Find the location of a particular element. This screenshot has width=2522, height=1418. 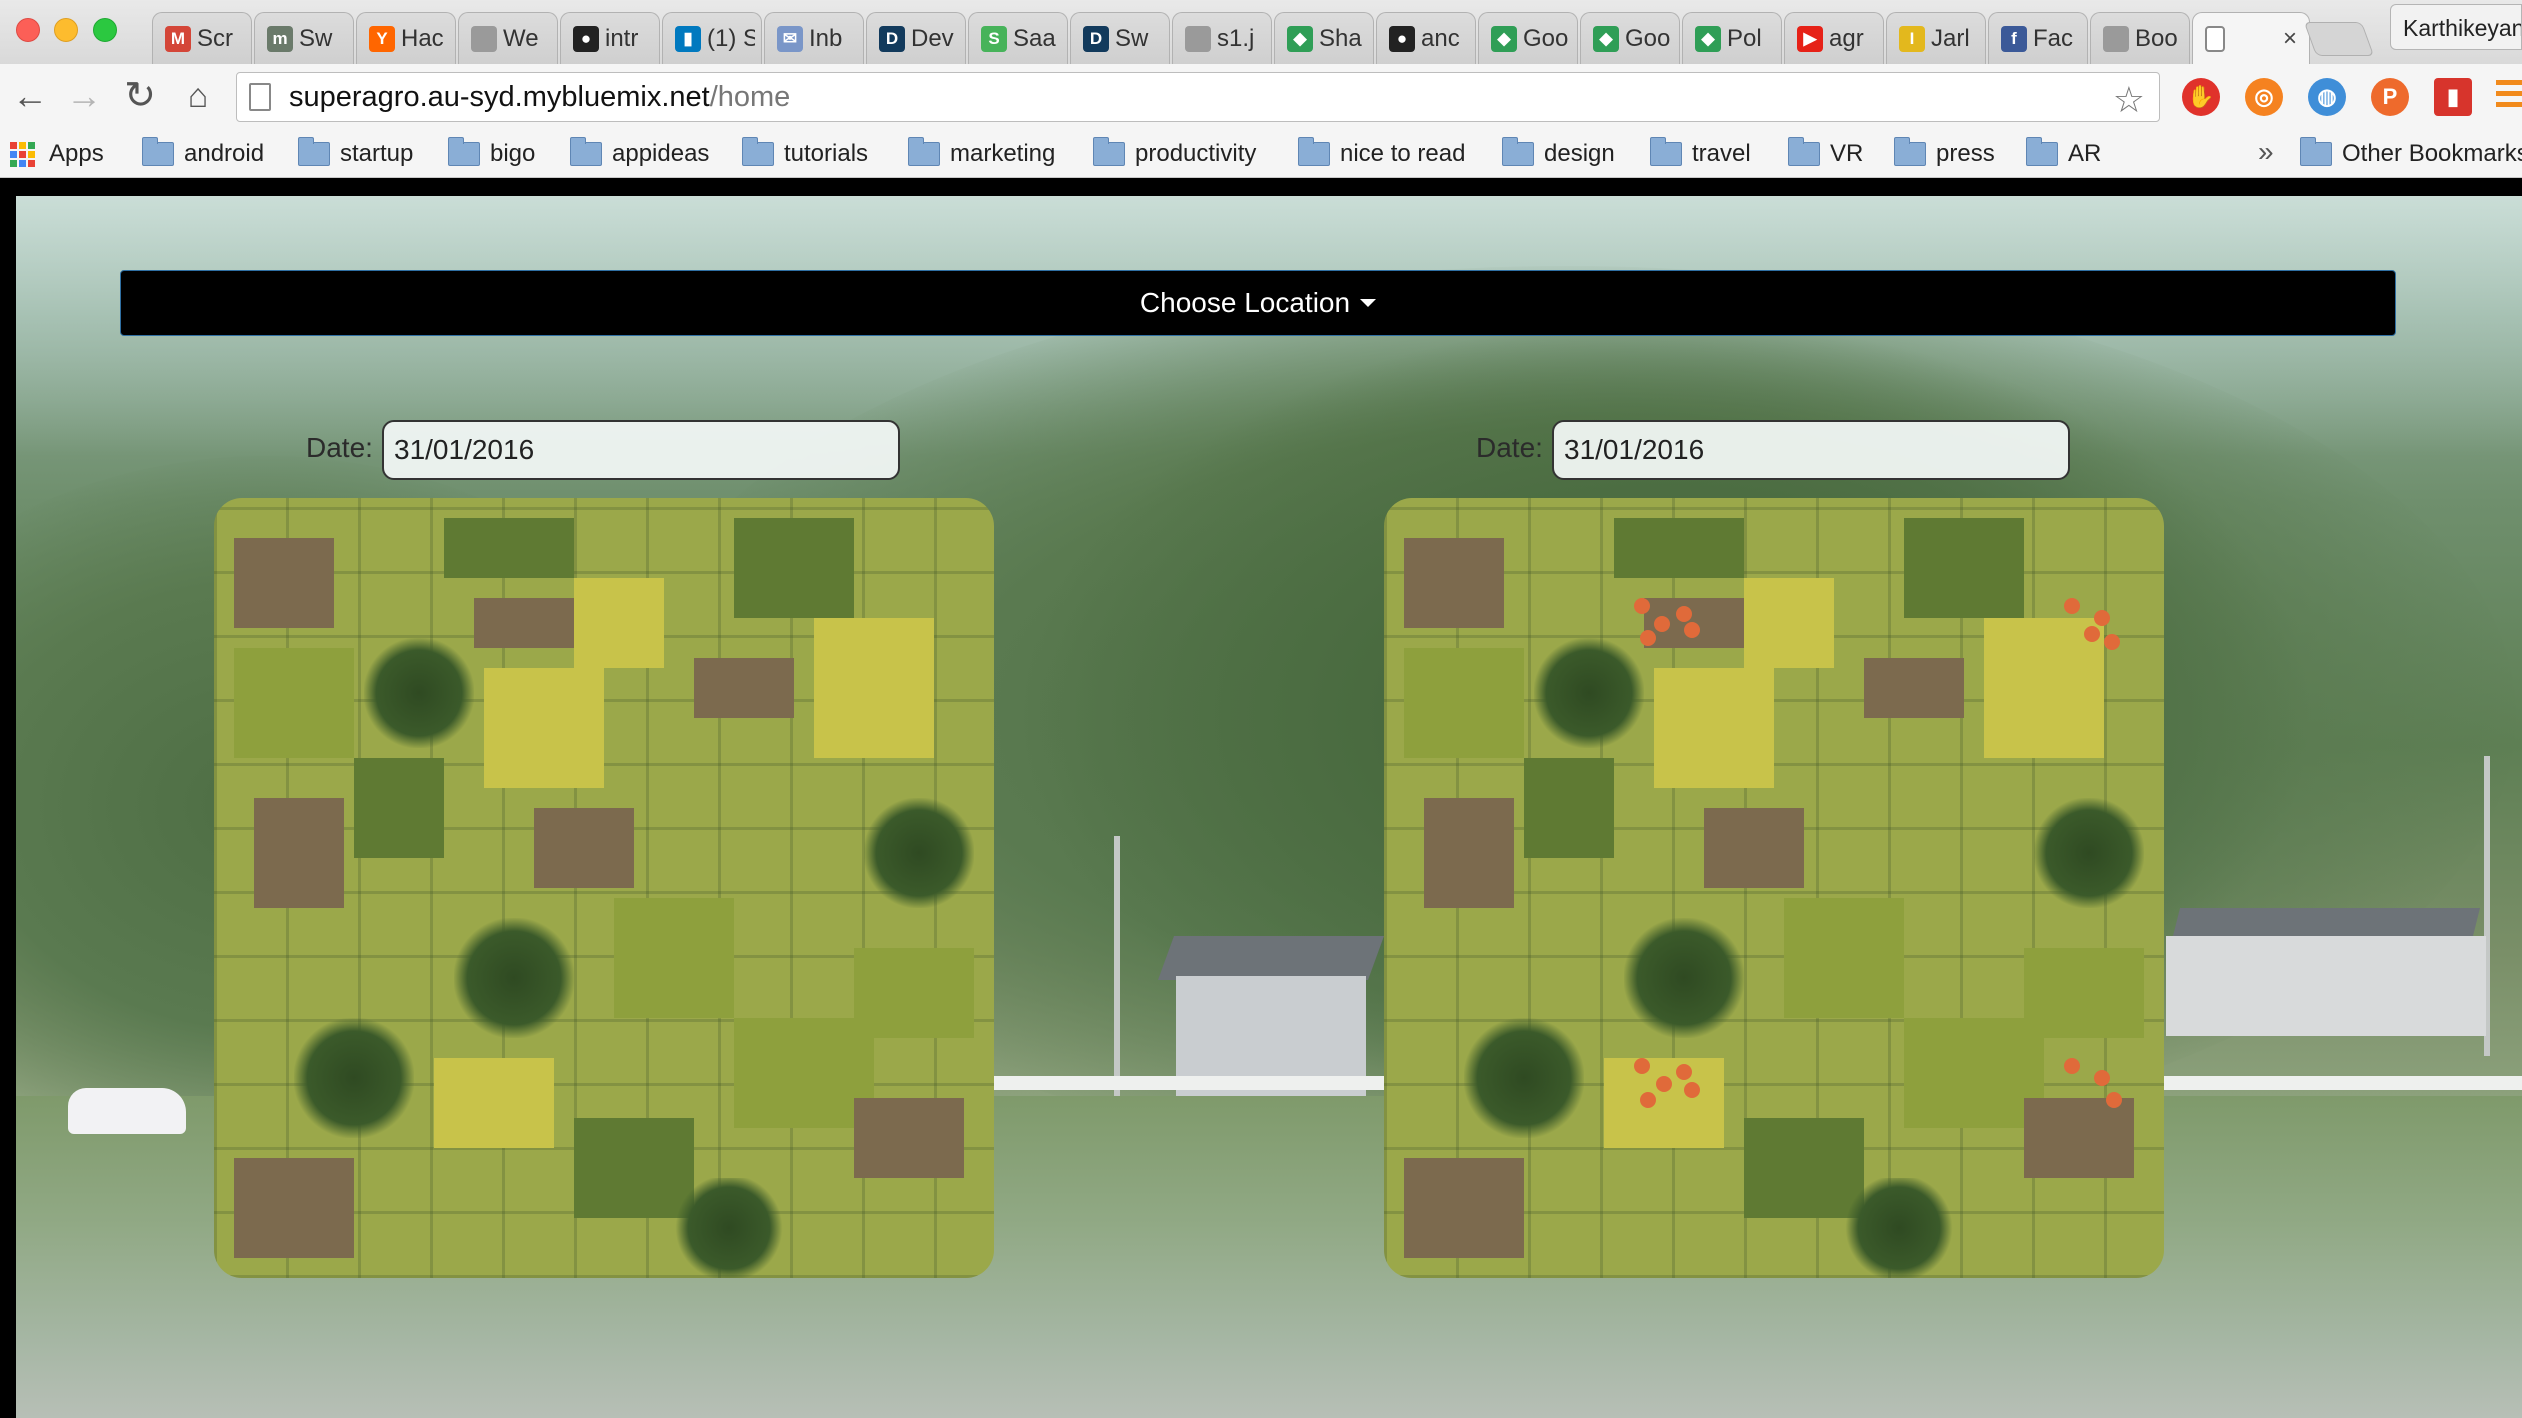

bookmark-folder: travel is located at coordinates (1700, 154).